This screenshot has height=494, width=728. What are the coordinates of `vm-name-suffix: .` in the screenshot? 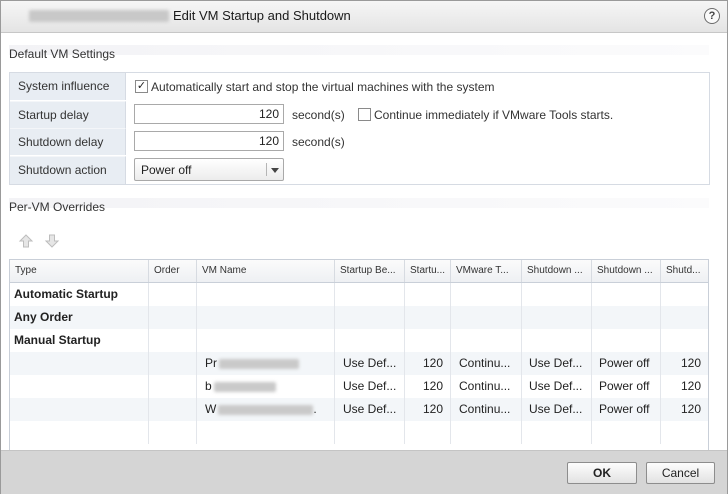 It's located at (315, 409).